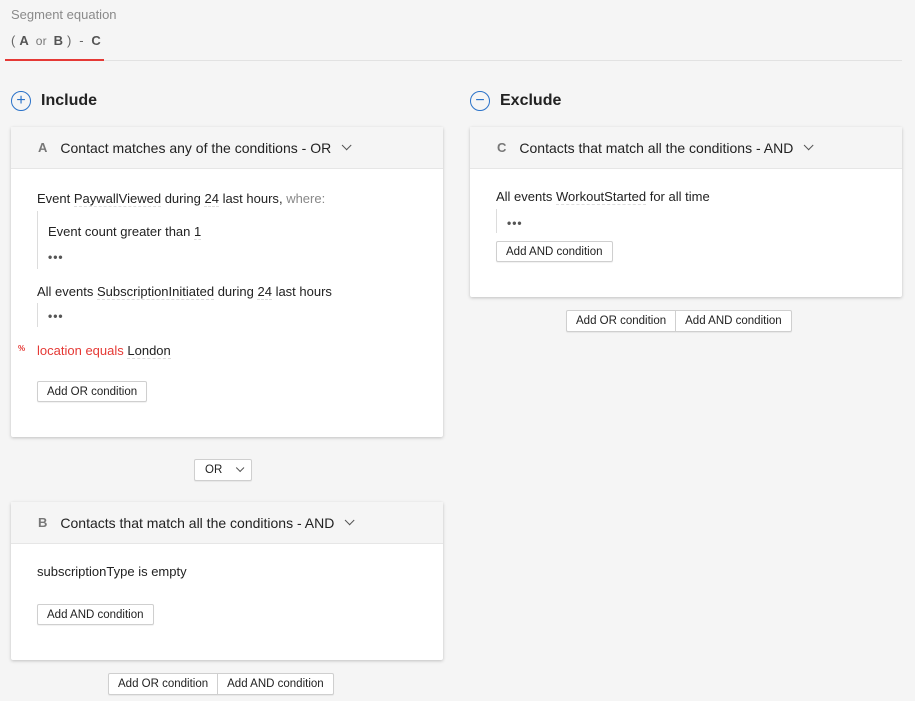  I want to click on period-value: for all time, so click(680, 196).